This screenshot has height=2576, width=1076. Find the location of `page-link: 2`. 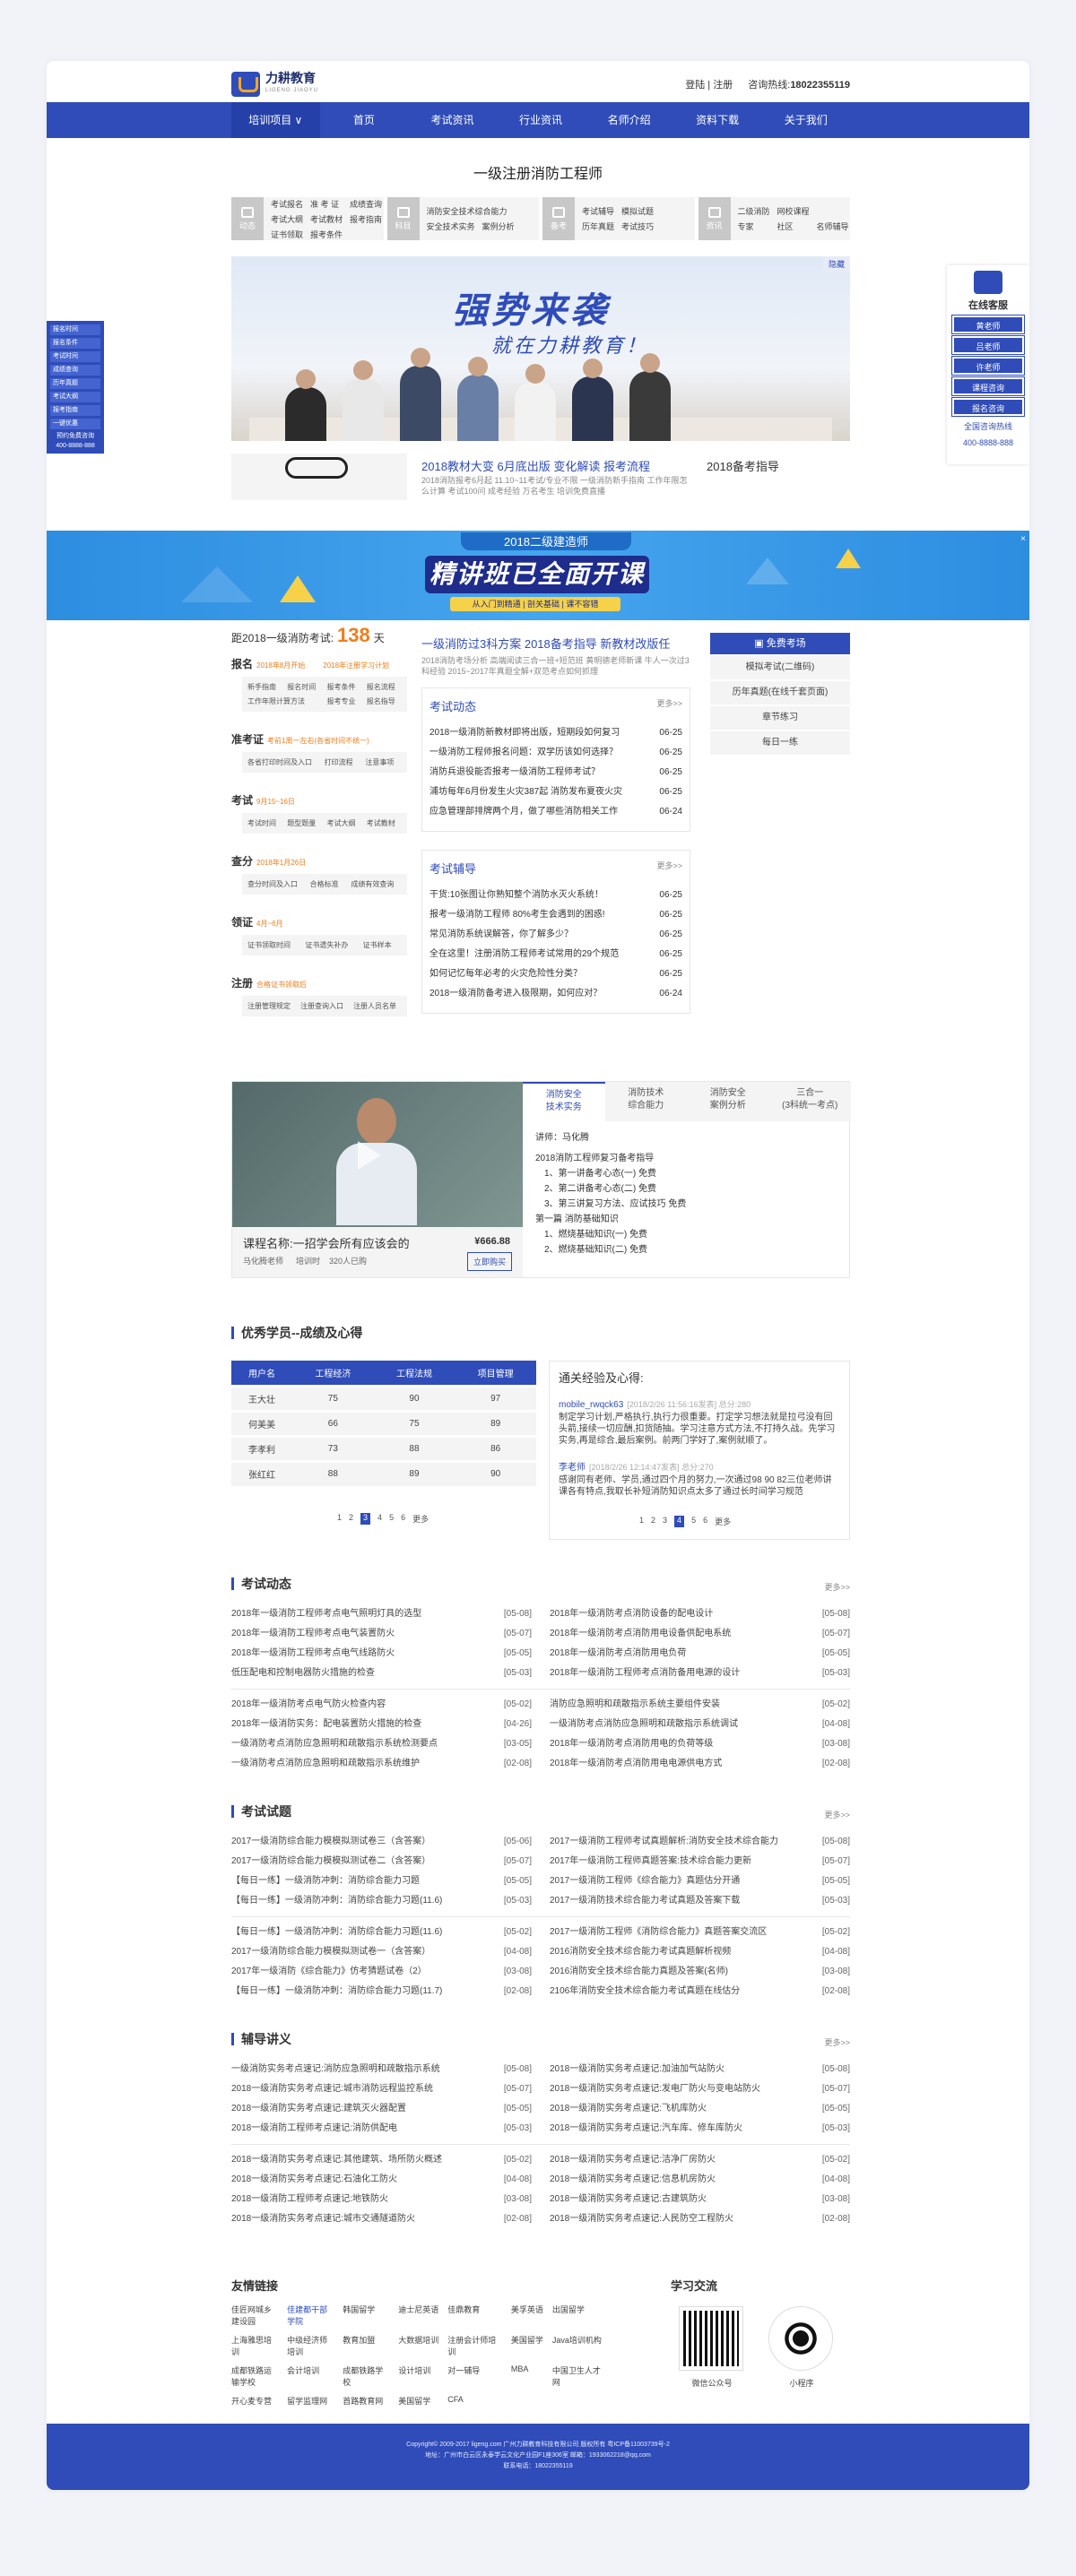

page-link: 2 is located at coordinates (351, 1519).